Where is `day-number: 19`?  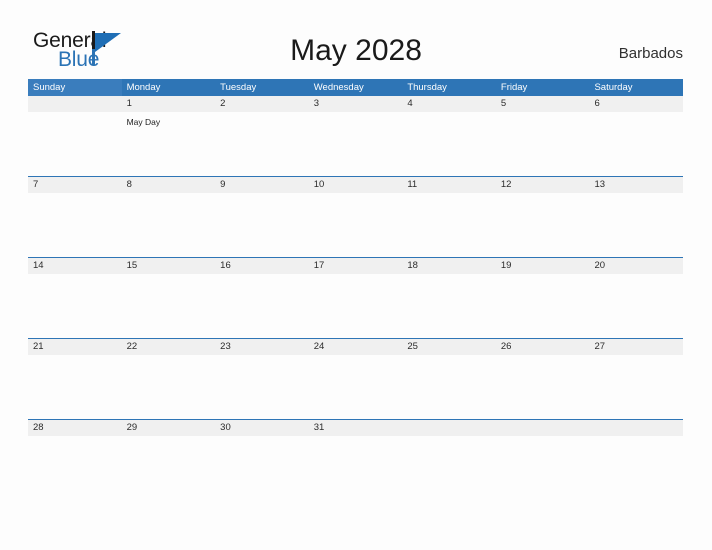 day-number: 19 is located at coordinates (543, 266).